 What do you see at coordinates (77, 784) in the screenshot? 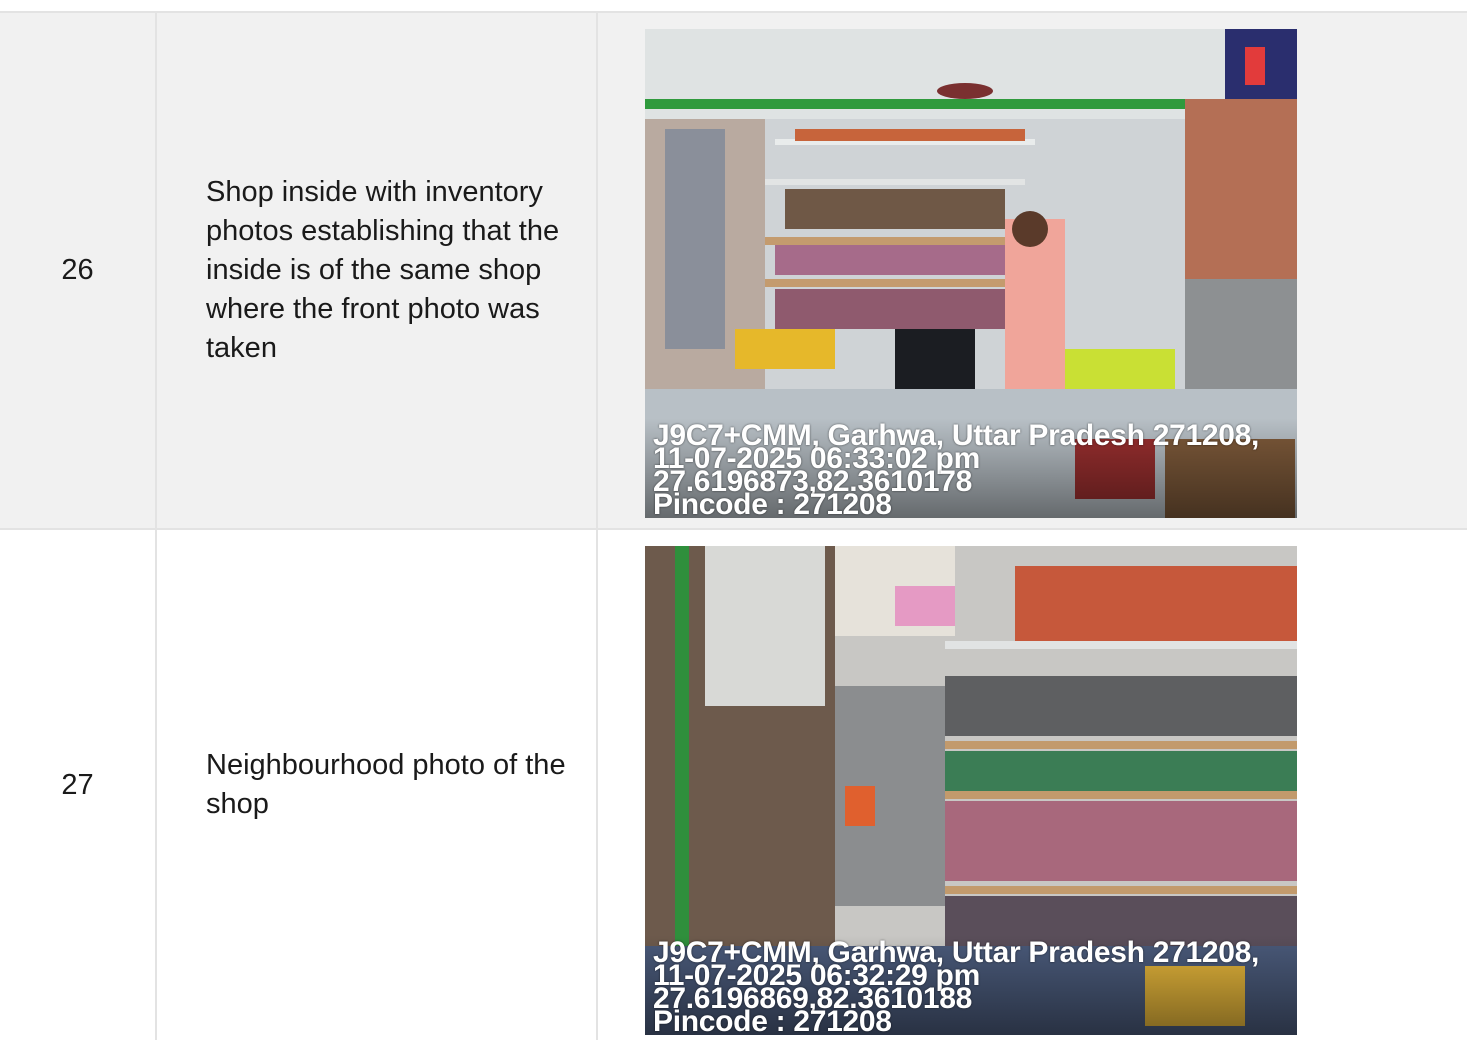
I see `row-number: 27` at bounding box center [77, 784].